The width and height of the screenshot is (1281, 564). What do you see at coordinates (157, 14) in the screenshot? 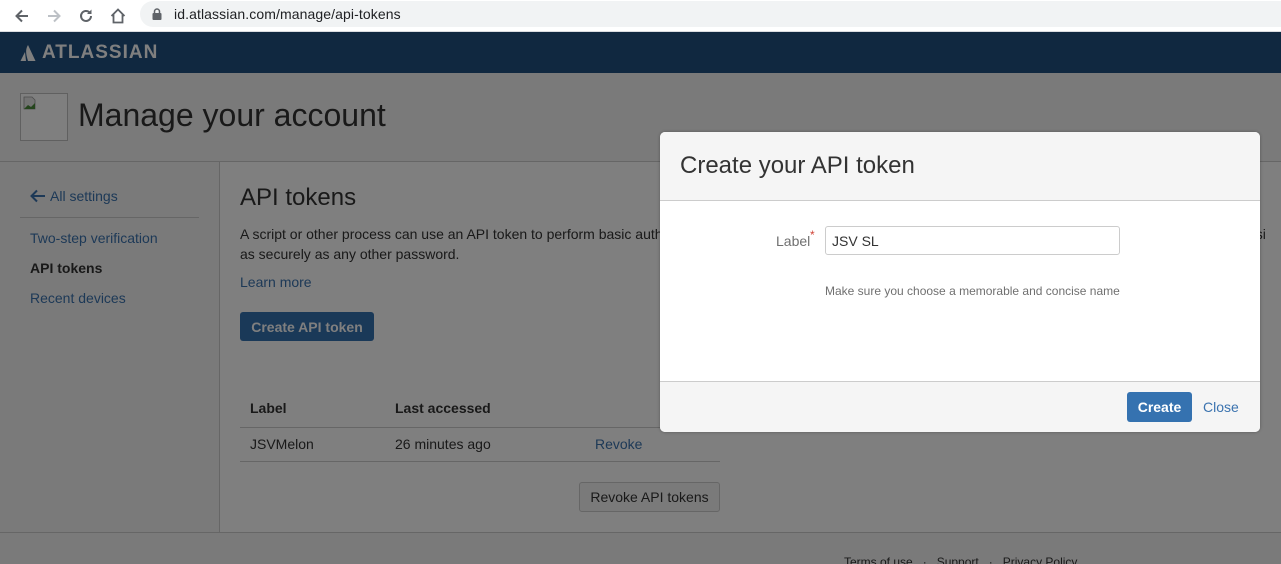
I see `lock-icon` at bounding box center [157, 14].